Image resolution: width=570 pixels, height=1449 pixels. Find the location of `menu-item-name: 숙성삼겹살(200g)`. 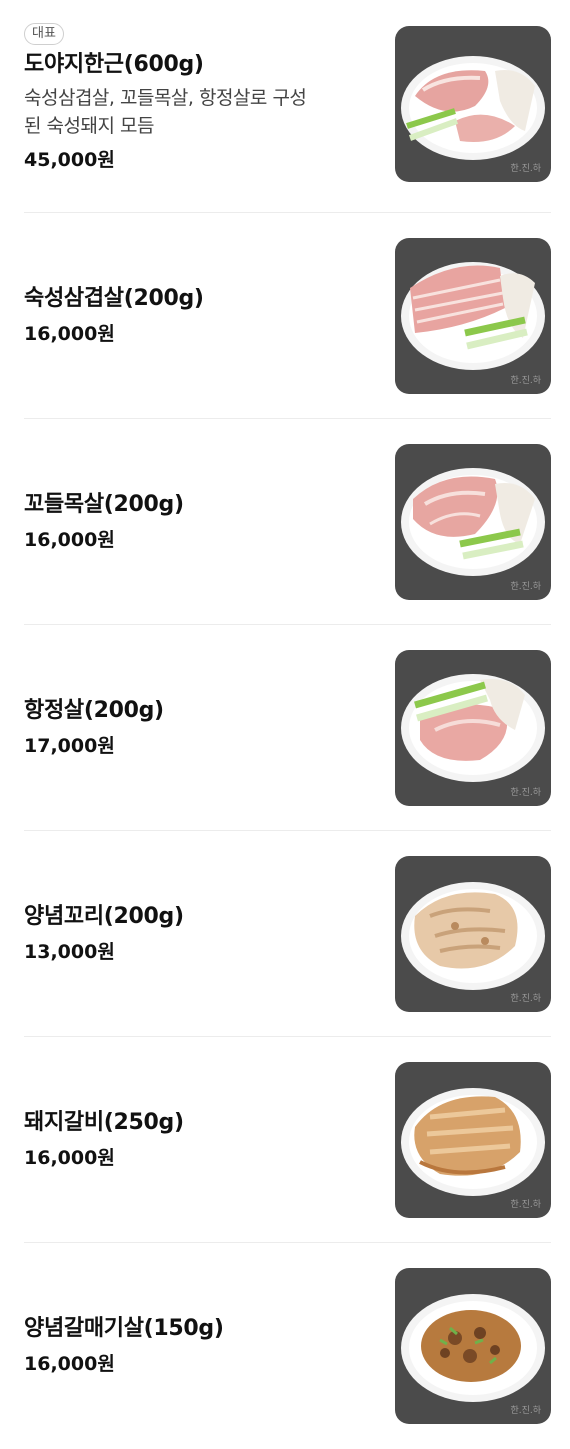

menu-item-name: 숙성삼겹살(200g) is located at coordinates (114, 298).